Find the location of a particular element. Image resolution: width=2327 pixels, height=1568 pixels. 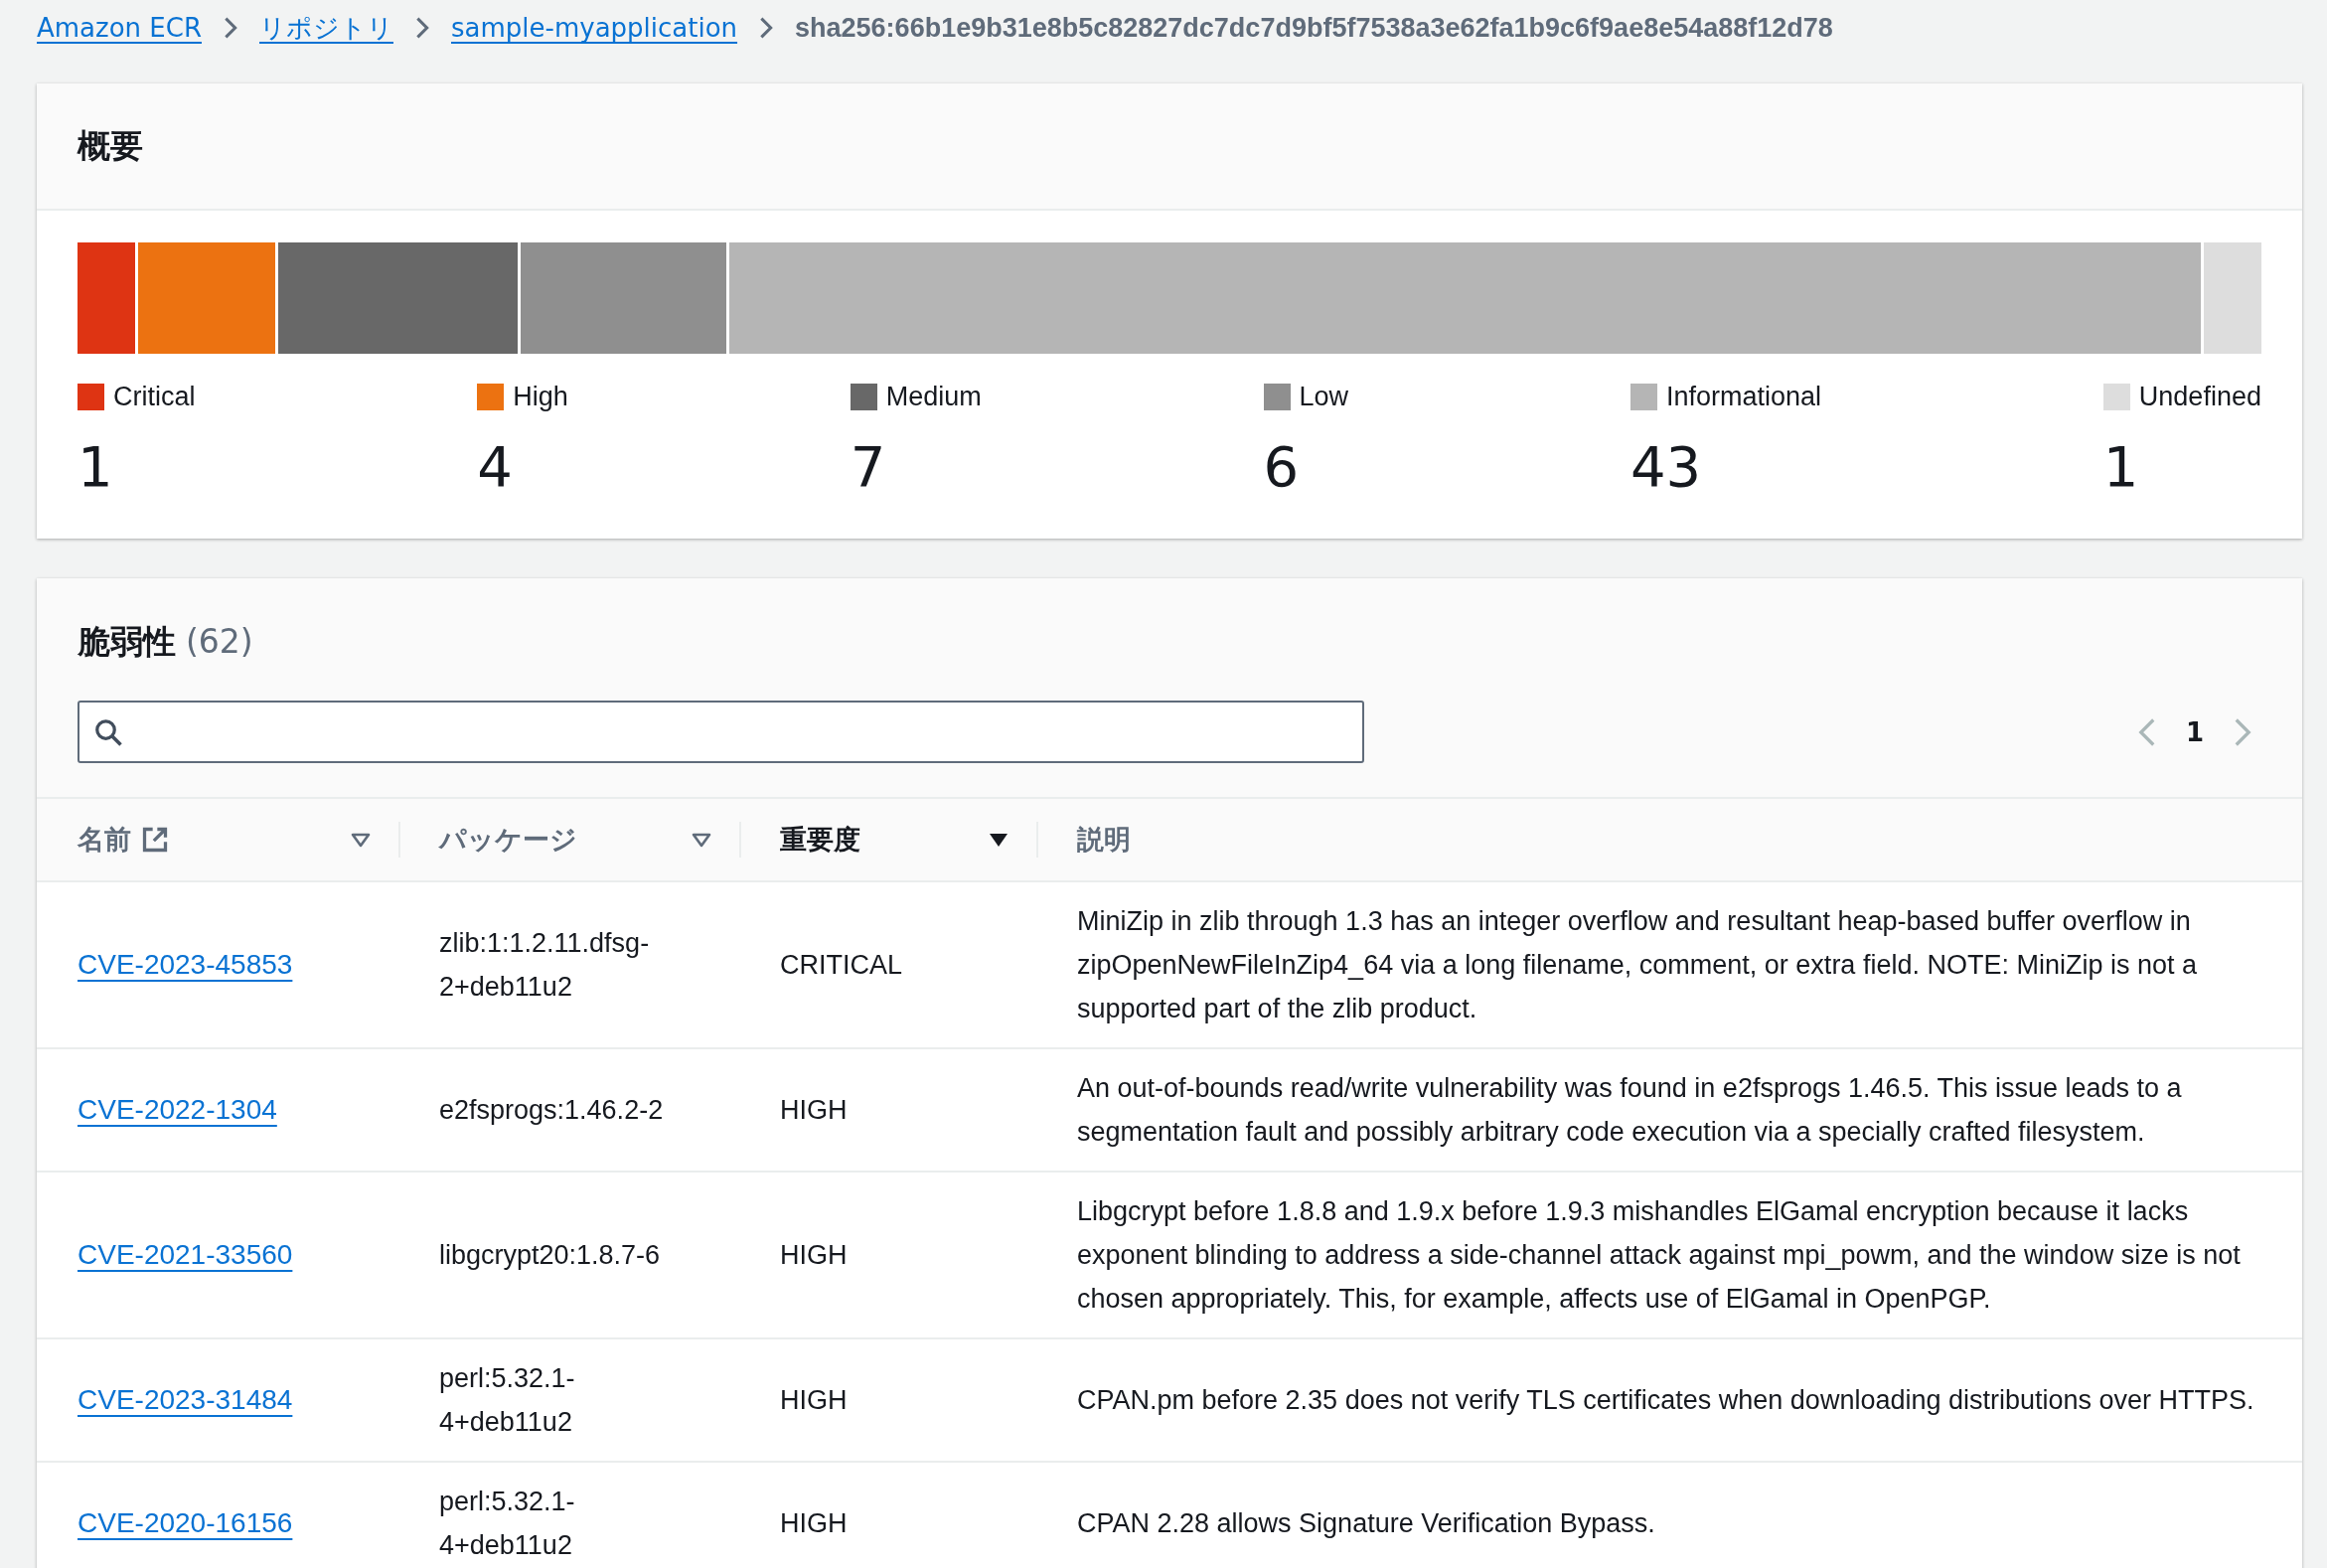

column-header: パッケージ is located at coordinates (568, 840).